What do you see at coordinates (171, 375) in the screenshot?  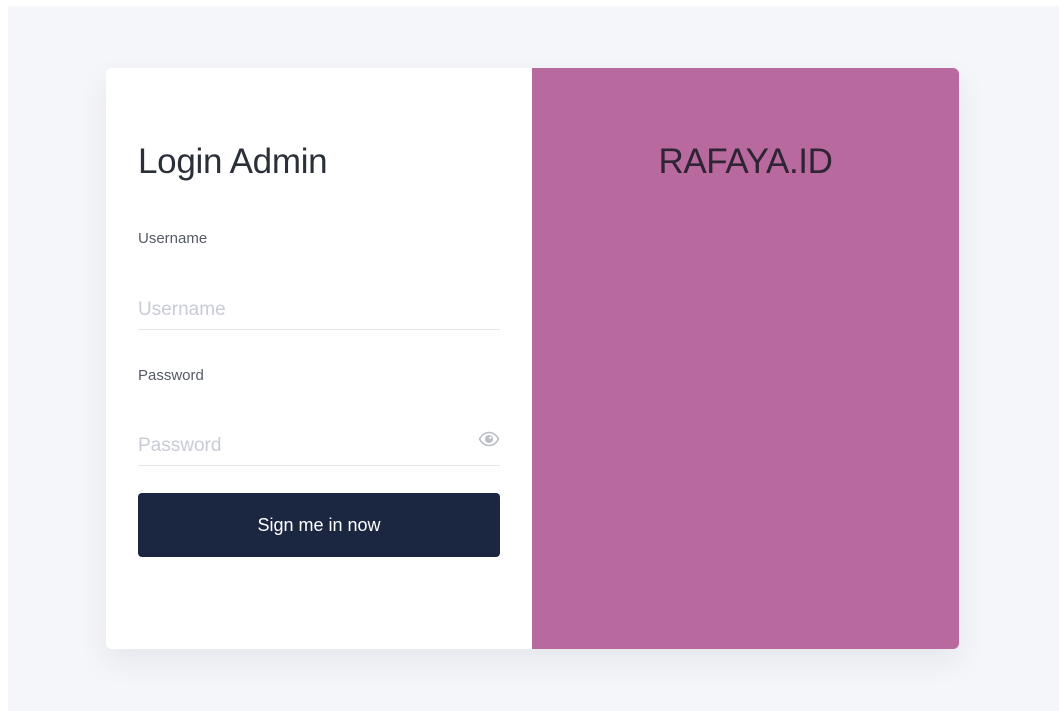 I see `password-label: Password` at bounding box center [171, 375].